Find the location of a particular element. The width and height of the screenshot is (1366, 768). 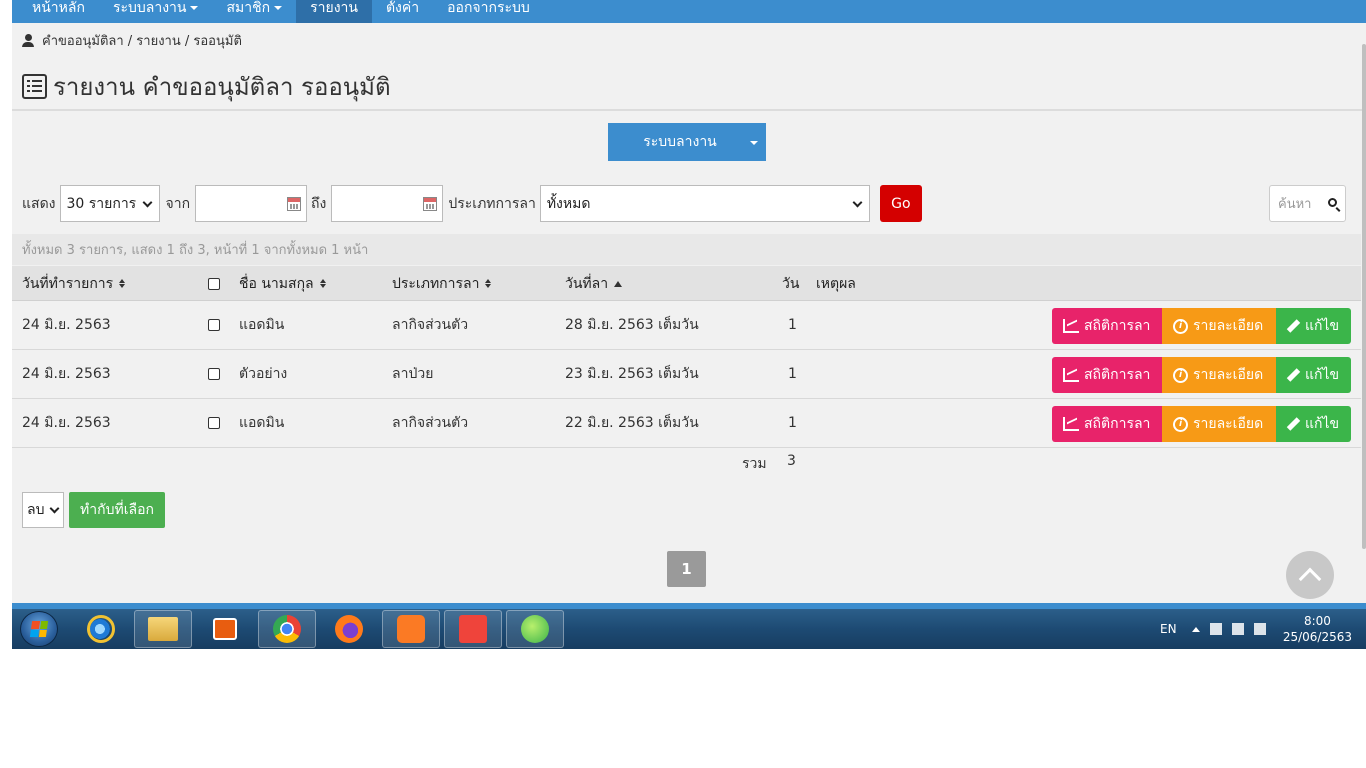

bulk-action-value: ลบ is located at coordinates (36, 510).